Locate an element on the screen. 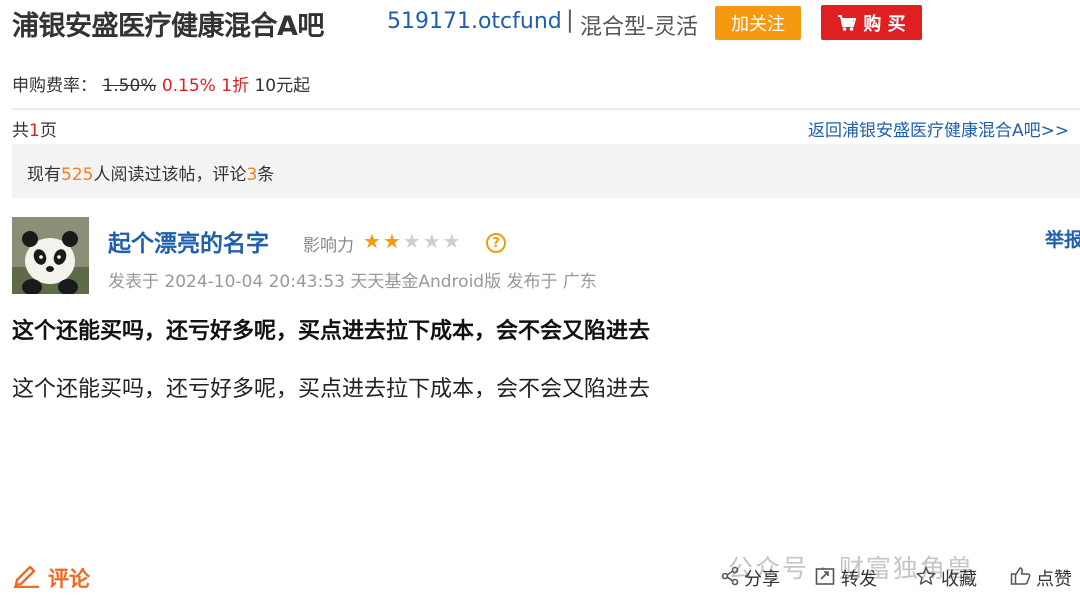 Image resolution: width=1080 pixels, height=609 pixels. buy-button-label: 购 买 is located at coordinates (884, 24).